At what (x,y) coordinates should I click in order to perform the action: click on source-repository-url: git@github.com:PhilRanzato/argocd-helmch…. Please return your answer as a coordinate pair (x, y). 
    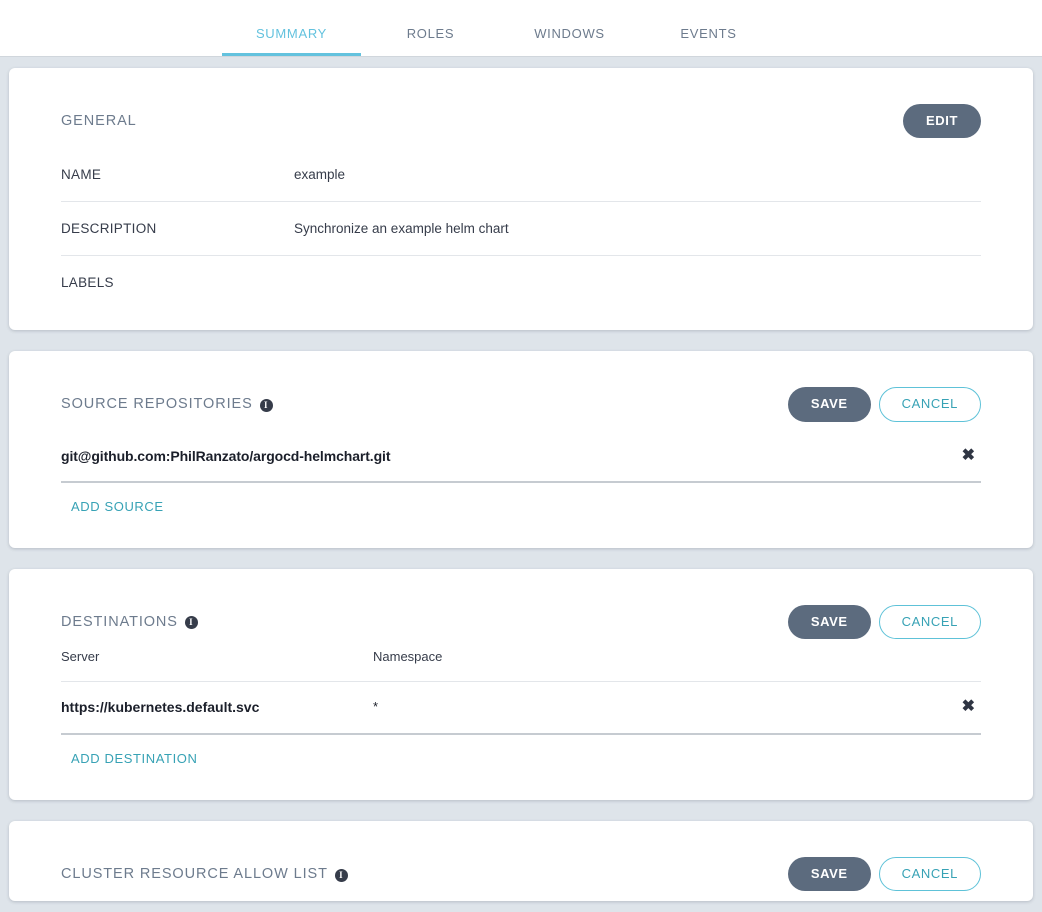
    Looking at the image, I should click on (508, 456).